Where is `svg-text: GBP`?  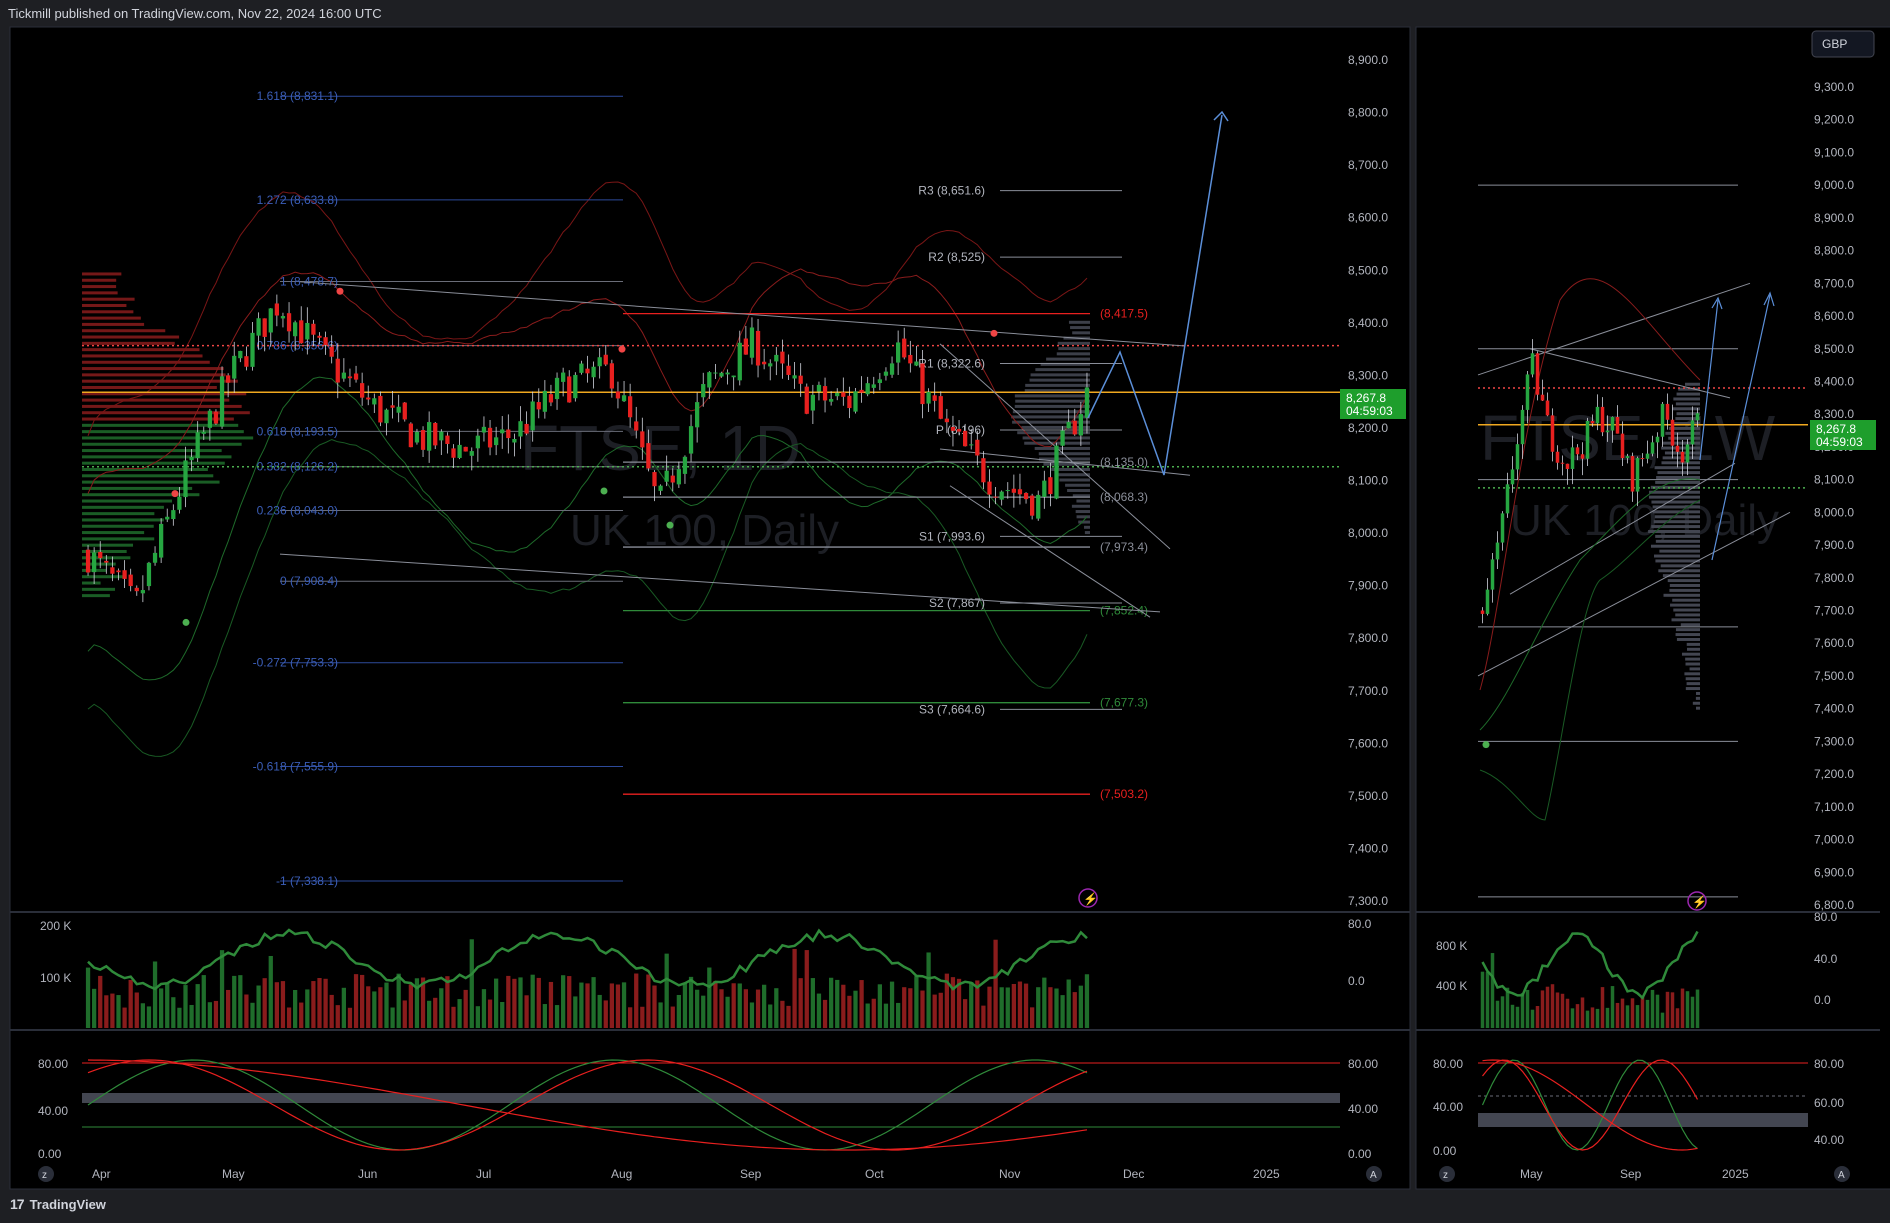 svg-text: GBP is located at coordinates (1834, 44).